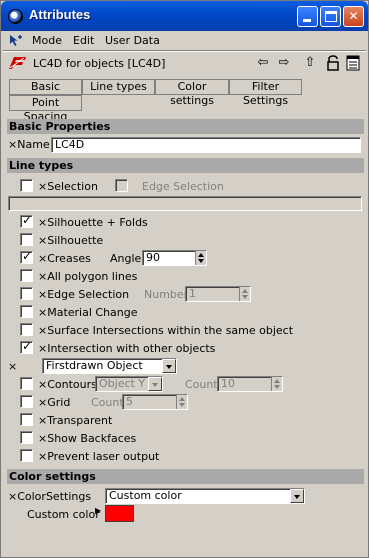 This screenshot has width=369, height=558. What do you see at coordinates (26, 383) in the screenshot?
I see `contours-checkbox` at bounding box center [26, 383].